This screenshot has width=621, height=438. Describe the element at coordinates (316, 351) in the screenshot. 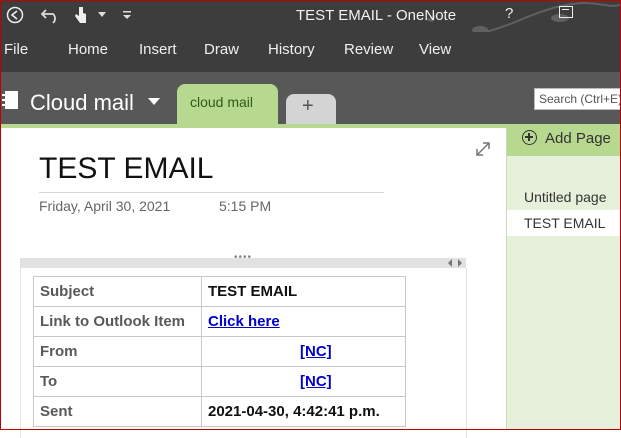

I see `from-contact-link: [NC]` at that location.